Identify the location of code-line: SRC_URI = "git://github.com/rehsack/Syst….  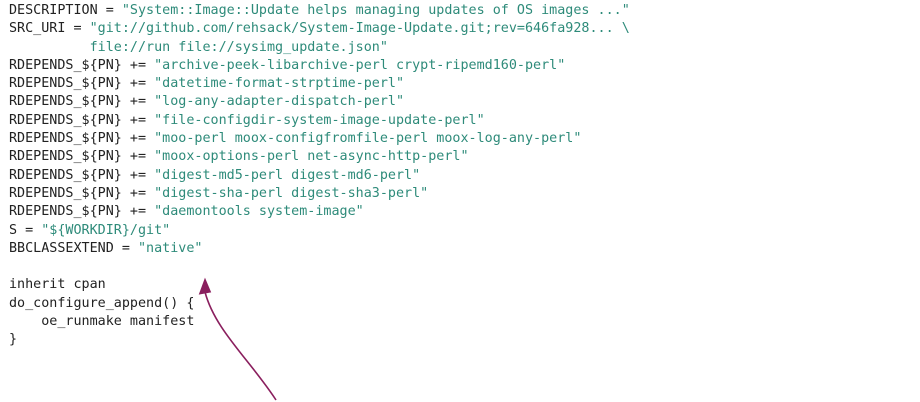
(319, 29).